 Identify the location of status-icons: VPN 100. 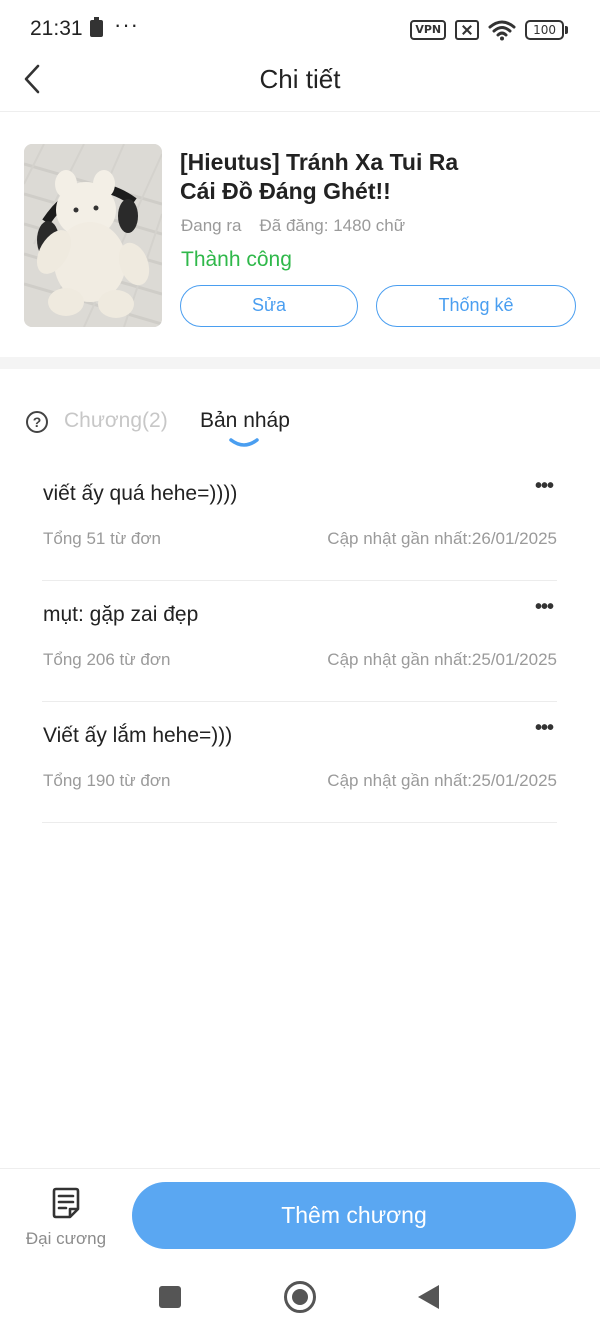
(489, 30).